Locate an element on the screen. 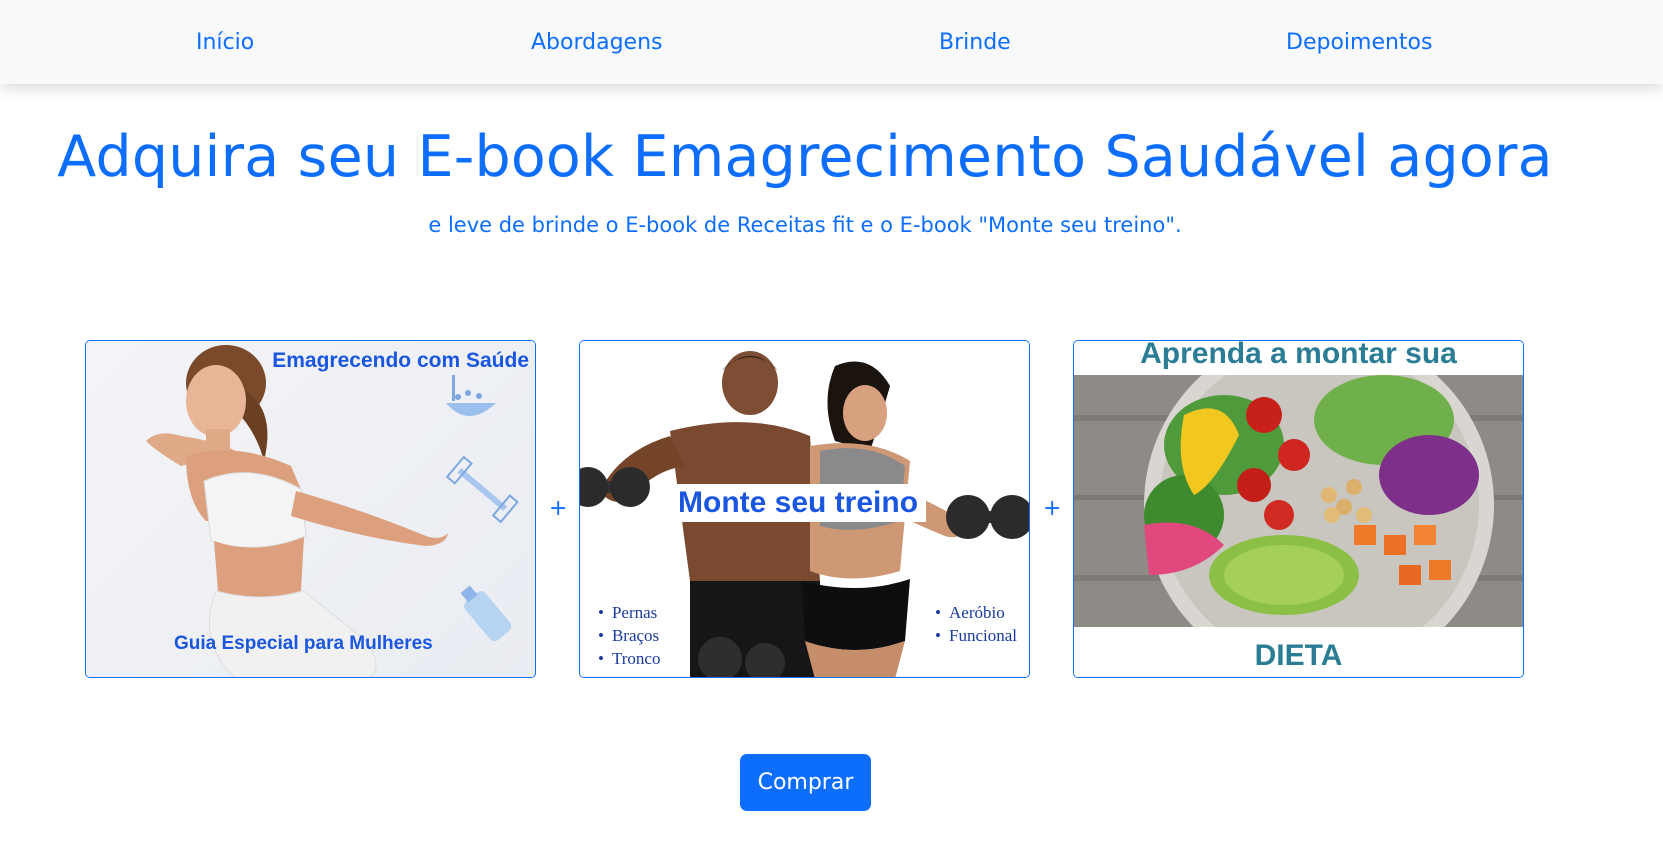 The image size is (1663, 855). card-footer: Guia Especial para Mulheres is located at coordinates (303, 643).